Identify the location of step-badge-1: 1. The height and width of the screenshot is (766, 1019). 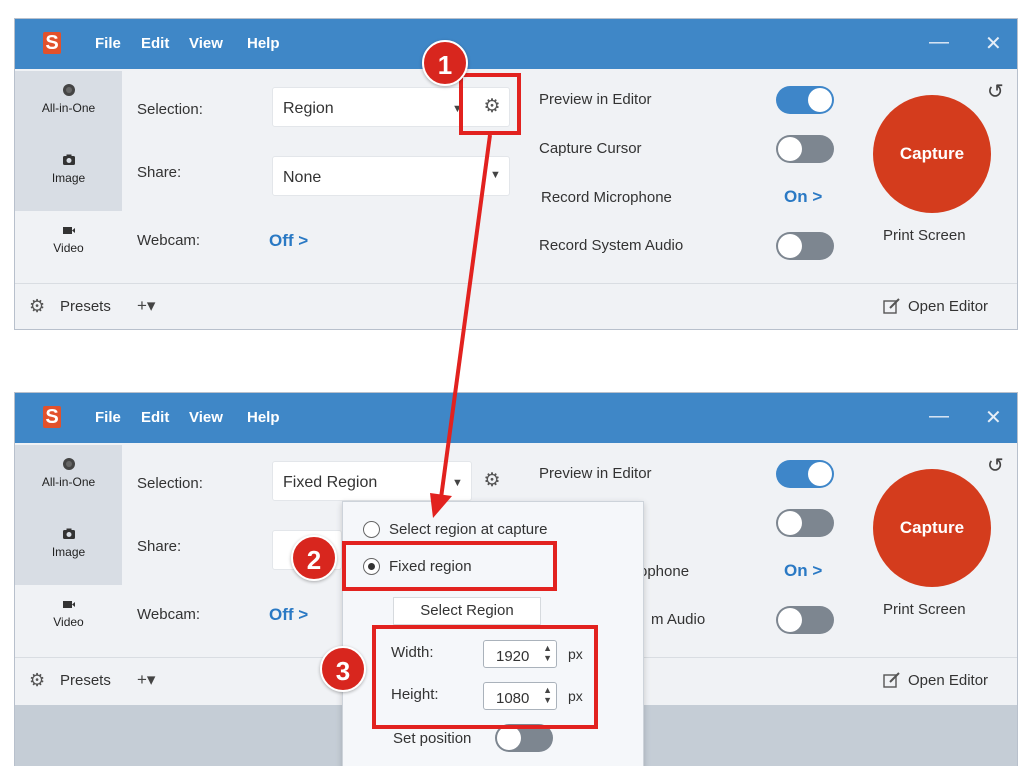
(445, 63).